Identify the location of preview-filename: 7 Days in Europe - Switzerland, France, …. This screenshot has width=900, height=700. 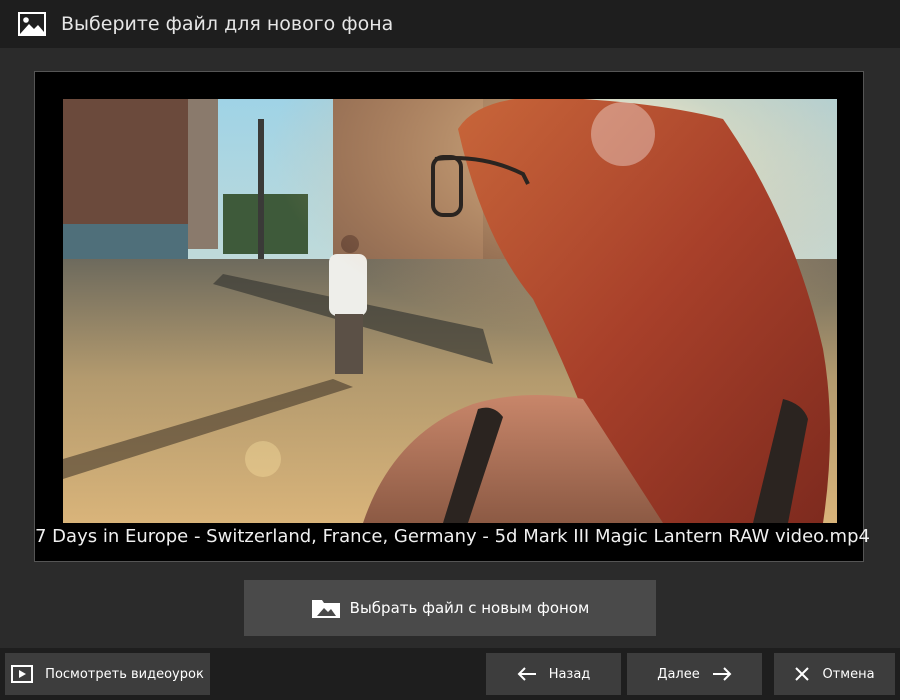
(452, 536).